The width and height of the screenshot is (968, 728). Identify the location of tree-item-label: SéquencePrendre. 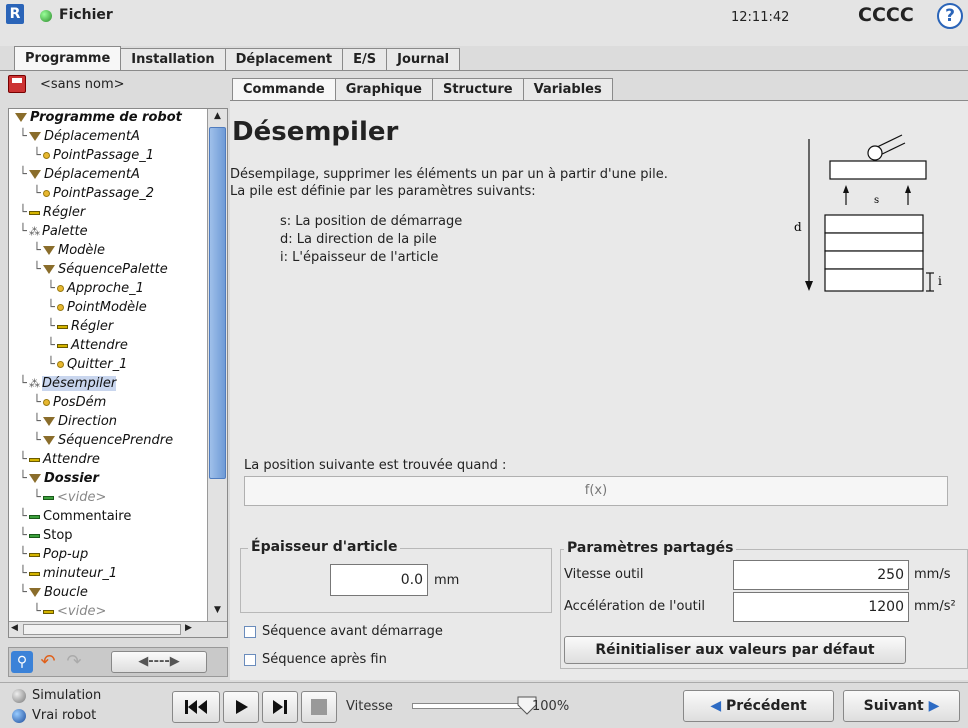
(116, 440).